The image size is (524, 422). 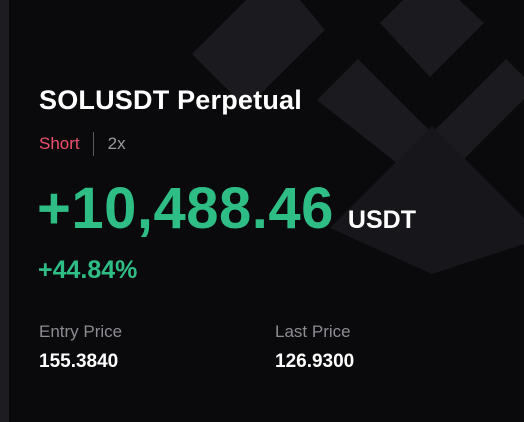 What do you see at coordinates (170, 100) in the screenshot?
I see `symbol-title: SOLUSDT Perpetual` at bounding box center [170, 100].